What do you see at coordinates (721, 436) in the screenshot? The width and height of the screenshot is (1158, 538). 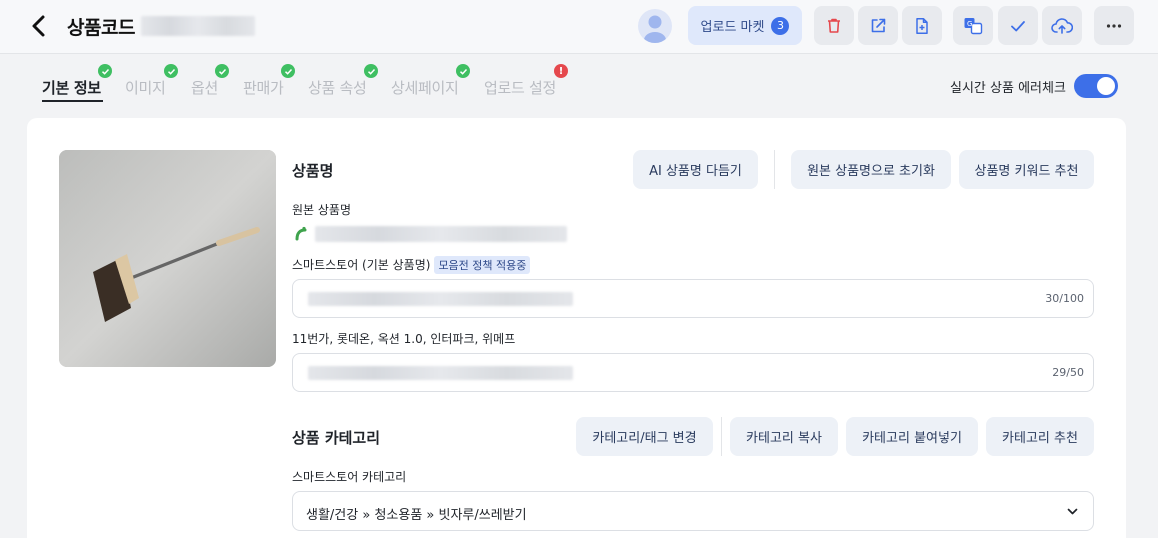 I see `category-button-divider` at bounding box center [721, 436].